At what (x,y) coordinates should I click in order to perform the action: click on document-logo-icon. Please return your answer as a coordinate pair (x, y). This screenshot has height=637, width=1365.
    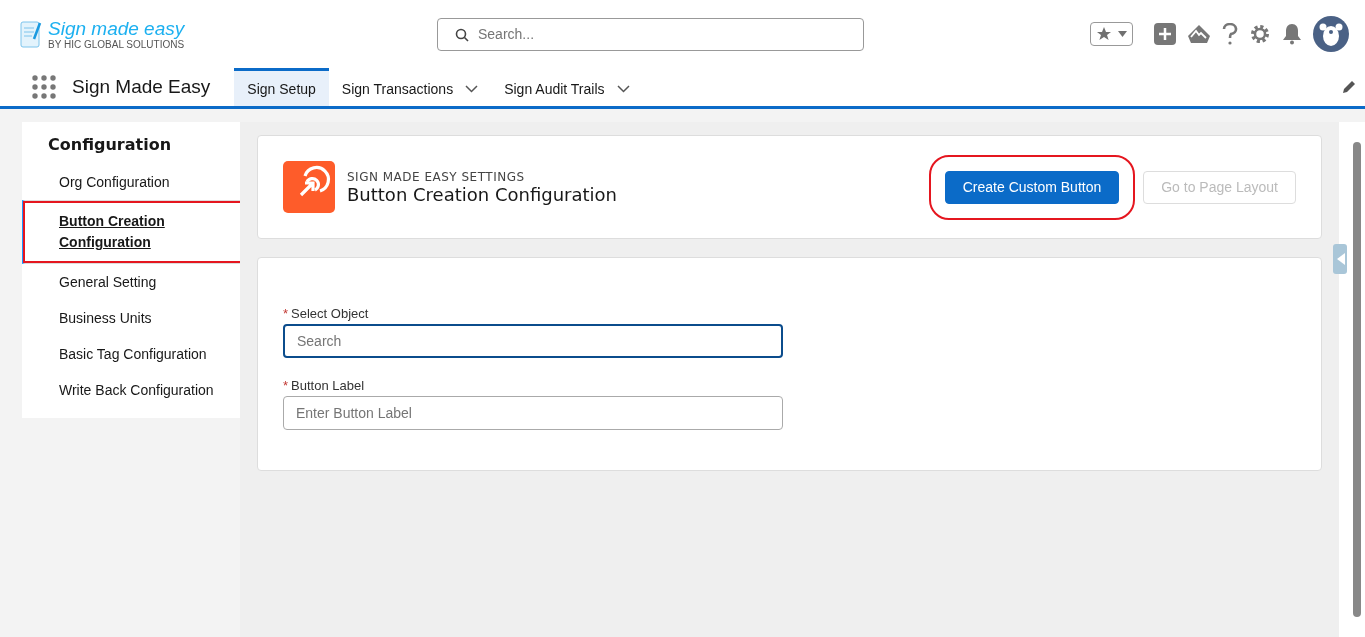
    Looking at the image, I should click on (31, 34).